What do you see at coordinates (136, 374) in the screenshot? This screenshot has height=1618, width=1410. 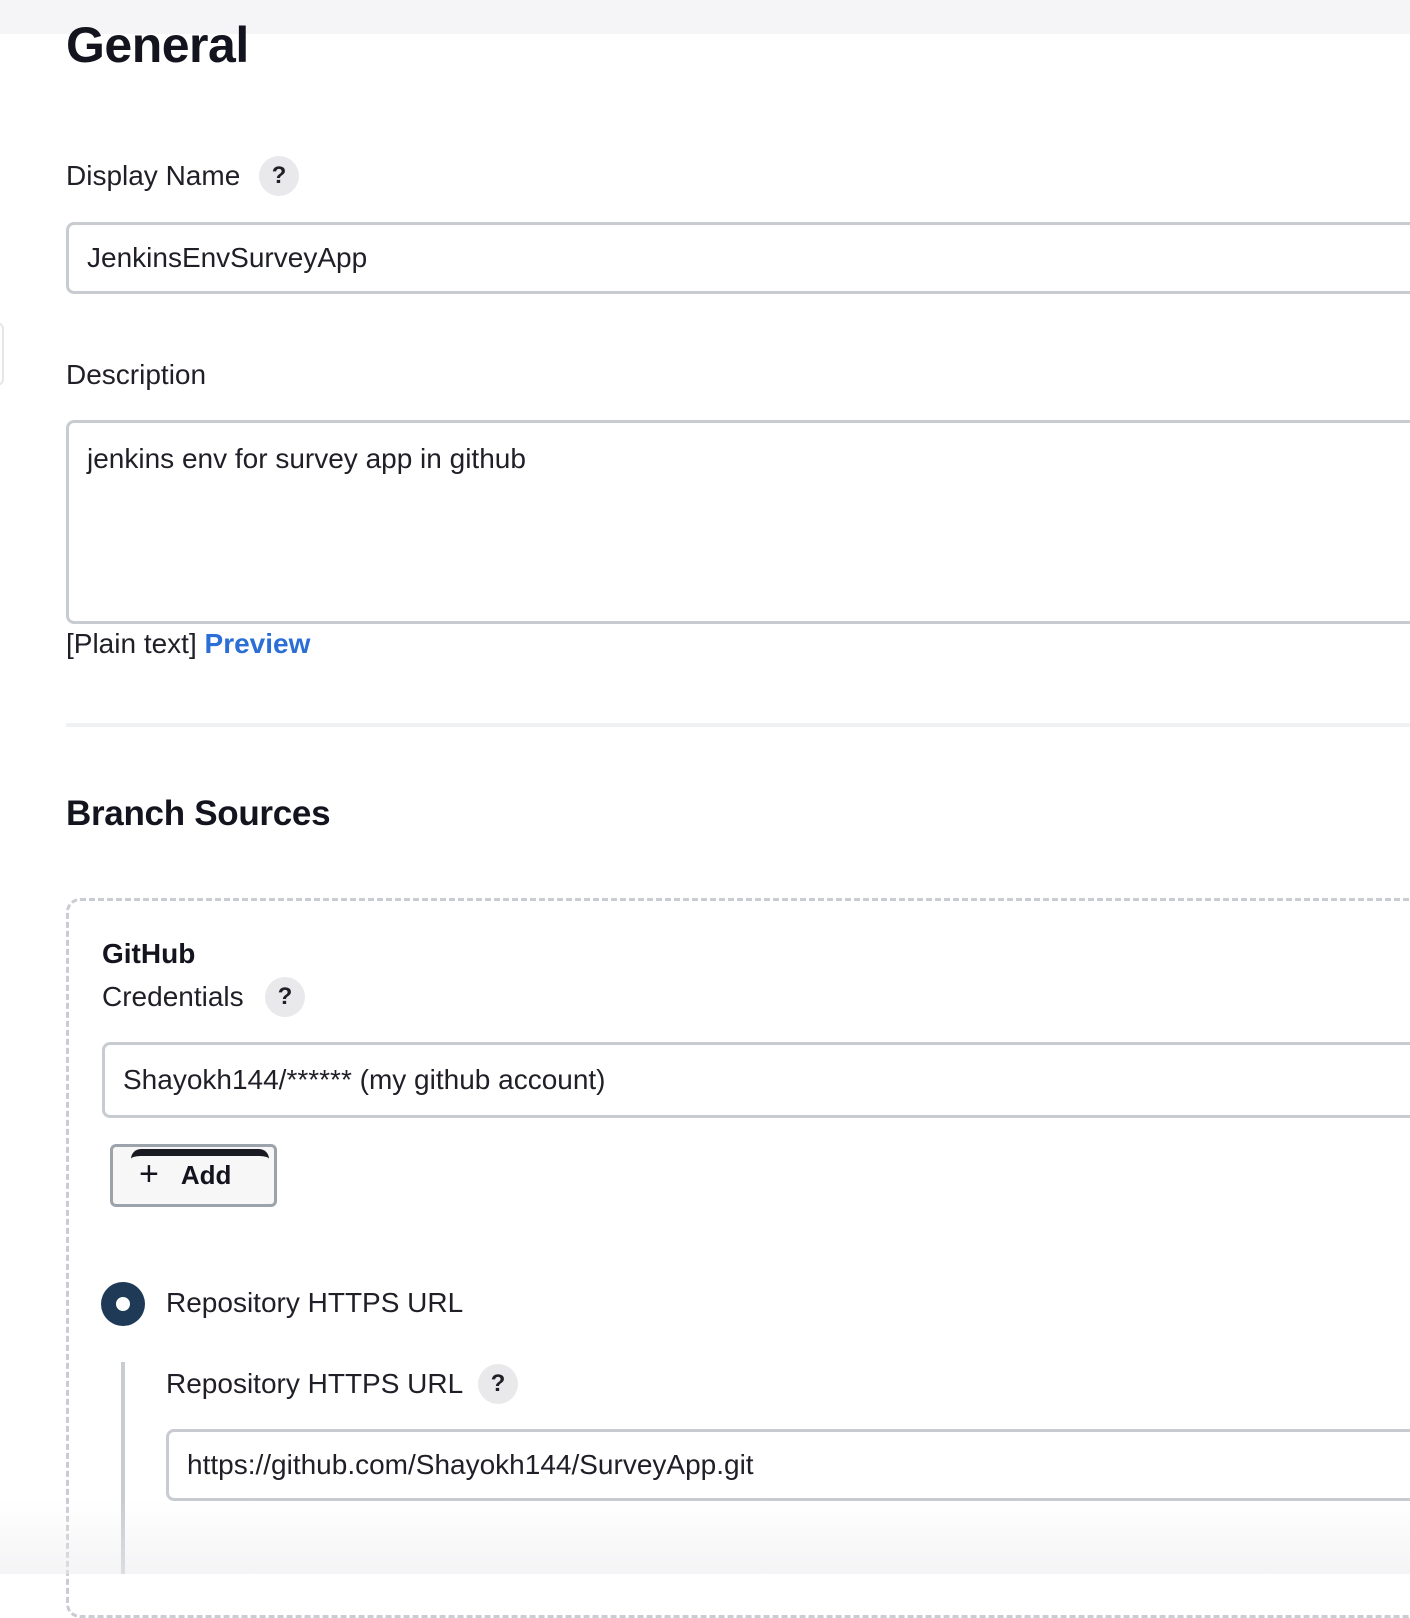 I see `description-label: Description` at bounding box center [136, 374].